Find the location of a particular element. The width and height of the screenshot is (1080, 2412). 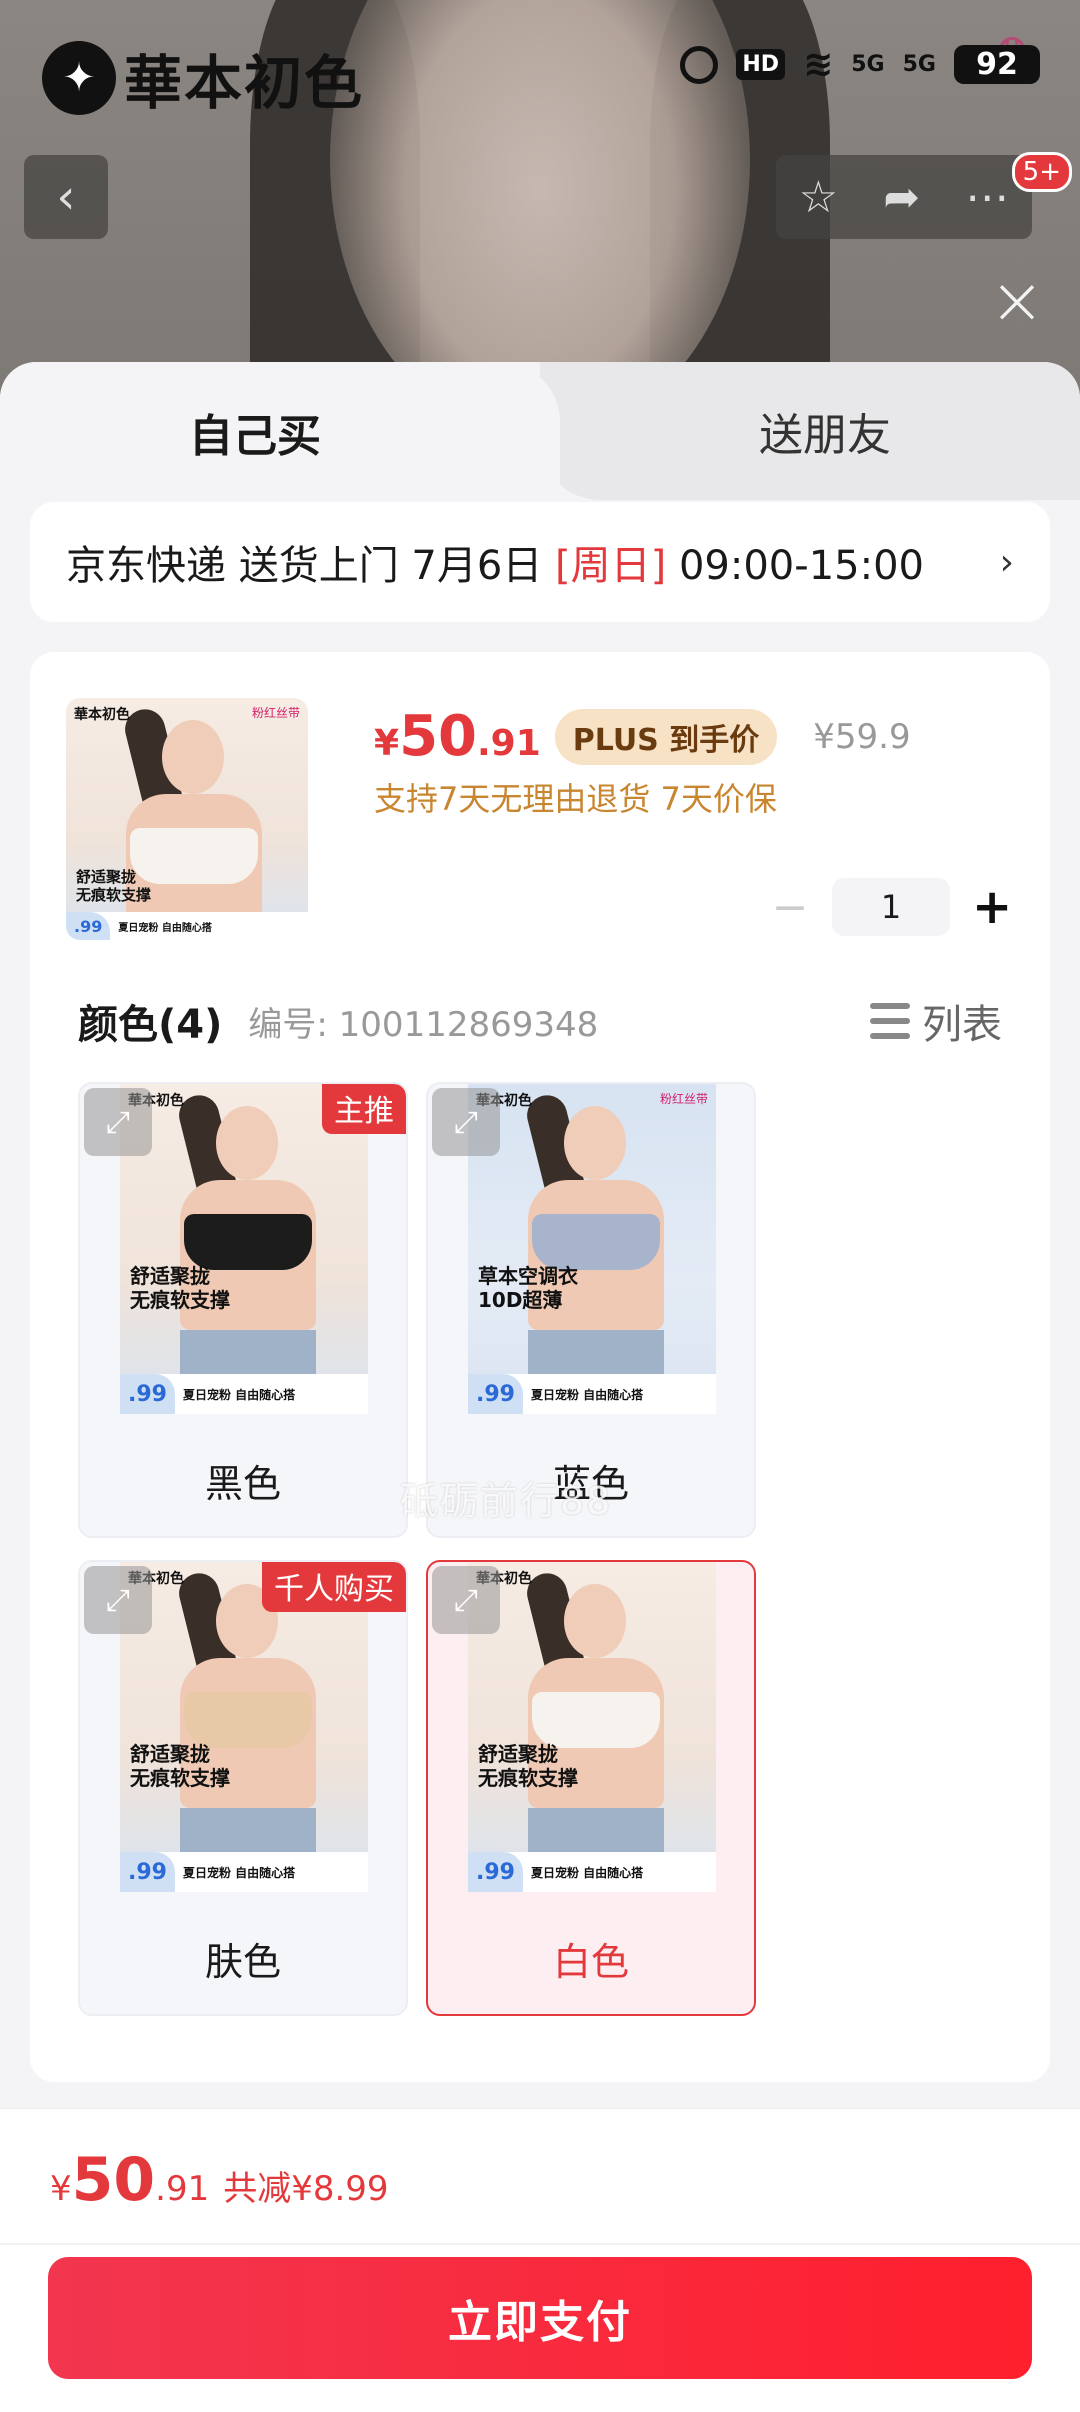

option-art: 華本初色 舒适聚拢 无痕软支撑 .99 夏日宠粉 自由随心搭 is located at coordinates (592, 1727).